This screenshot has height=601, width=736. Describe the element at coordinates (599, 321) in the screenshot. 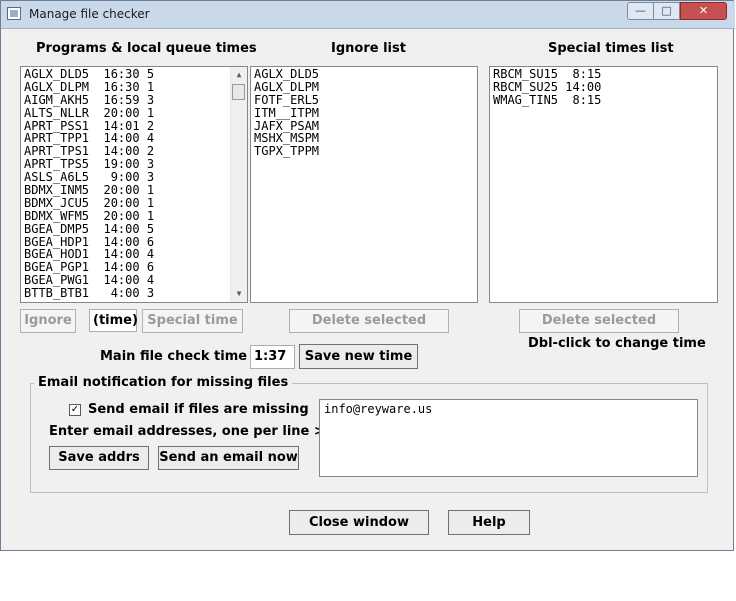

I see `special-delete-selected-button: Delete selected` at that location.